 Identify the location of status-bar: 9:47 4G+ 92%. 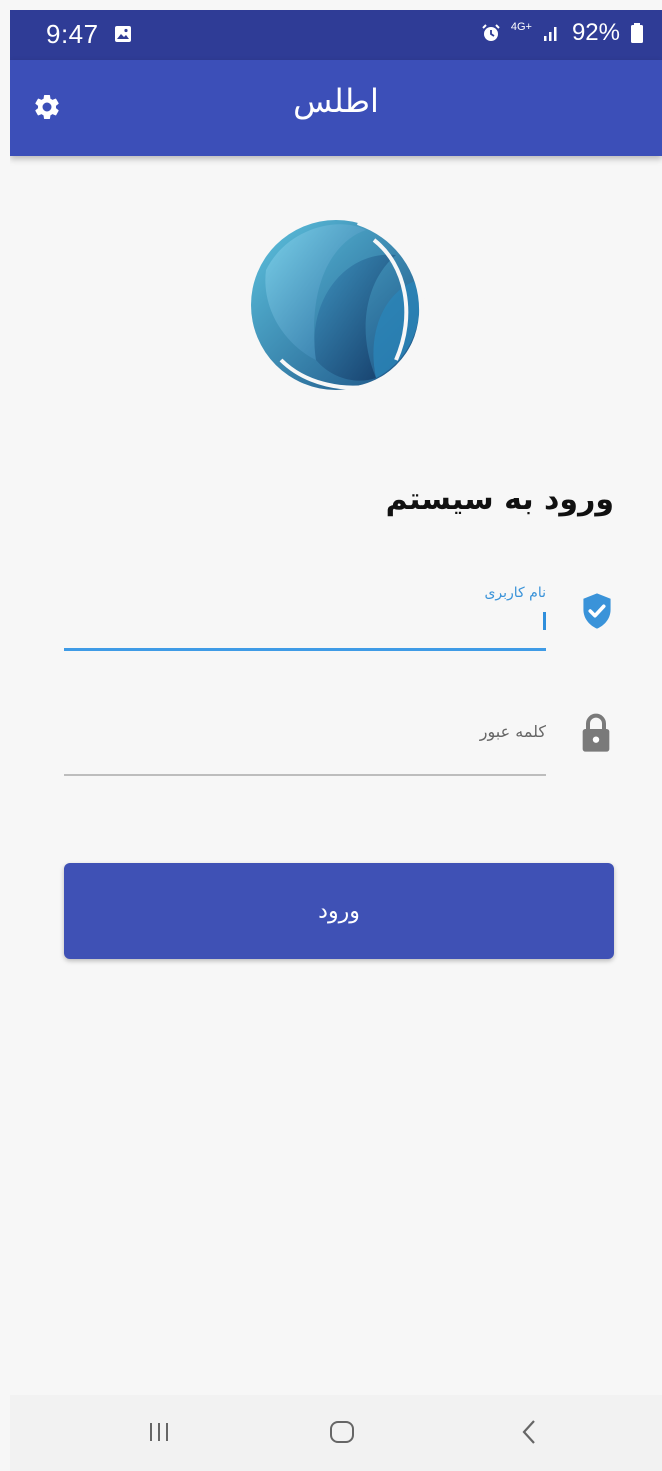
(336, 35).